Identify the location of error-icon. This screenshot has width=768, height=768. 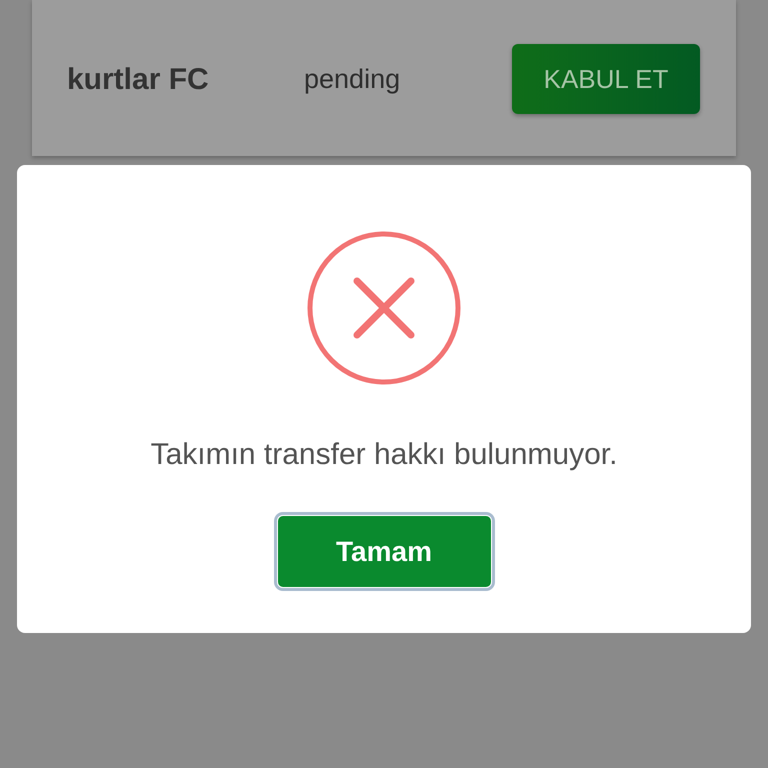
(384, 308).